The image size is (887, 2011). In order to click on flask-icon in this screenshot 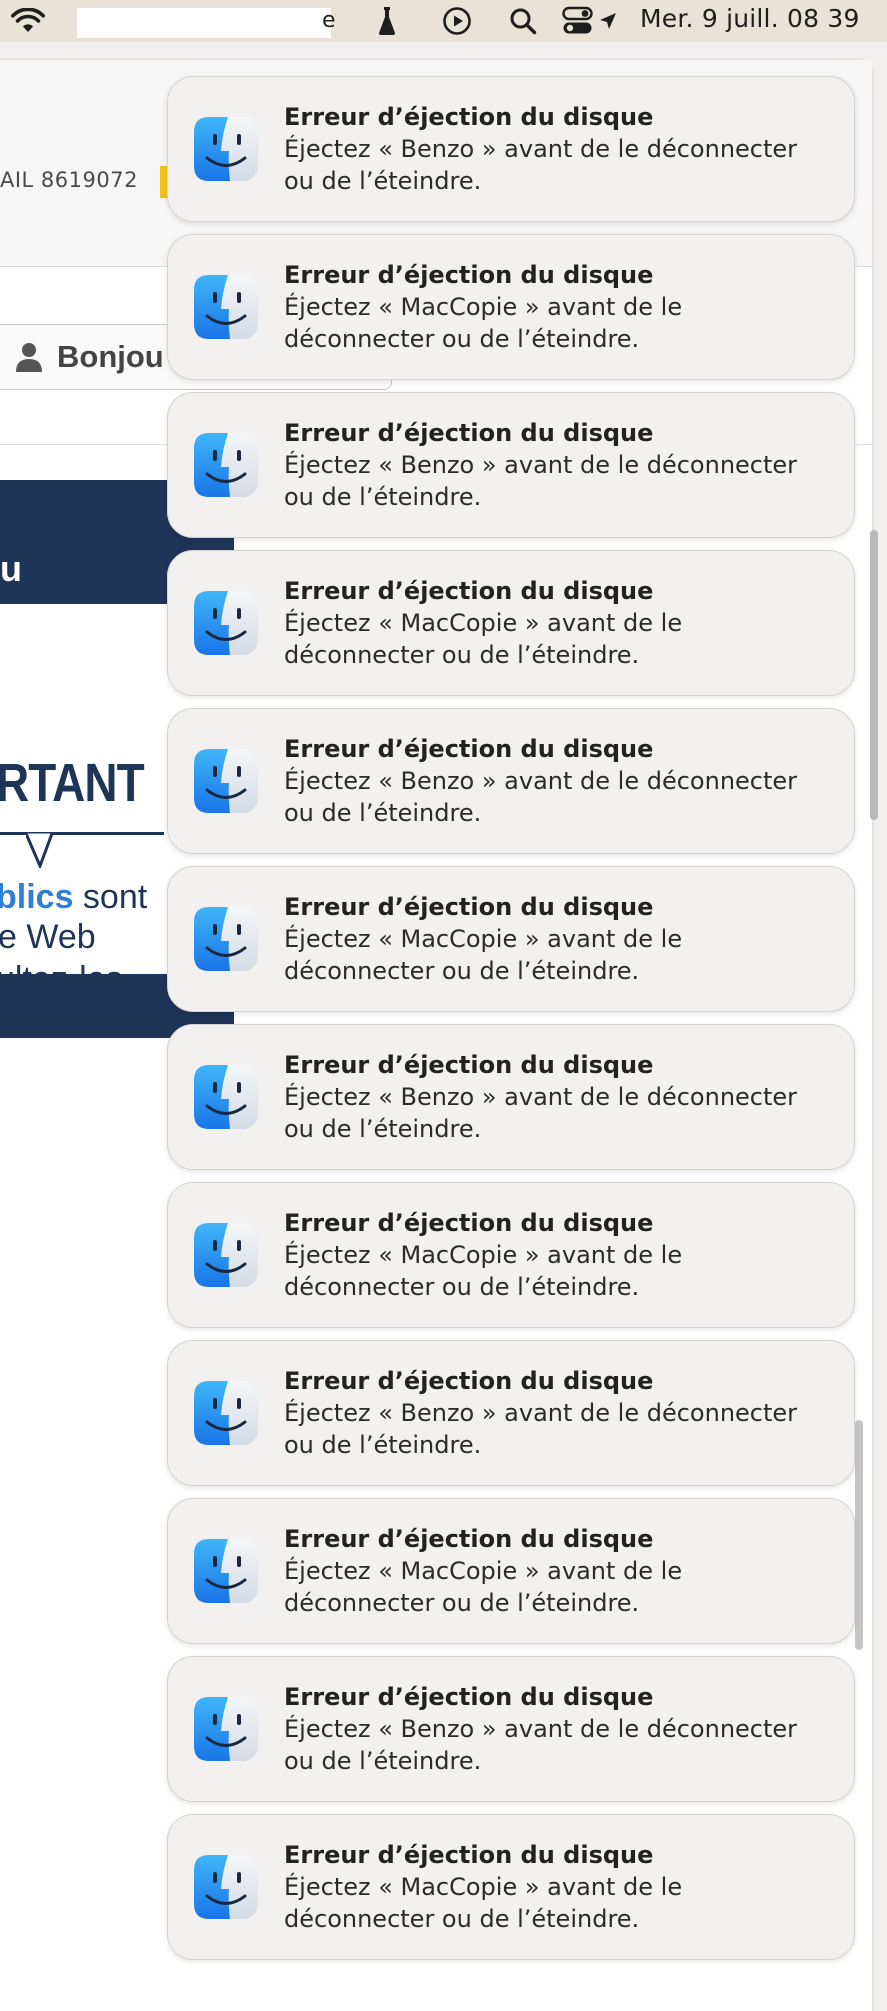, I will do `click(387, 21)`.